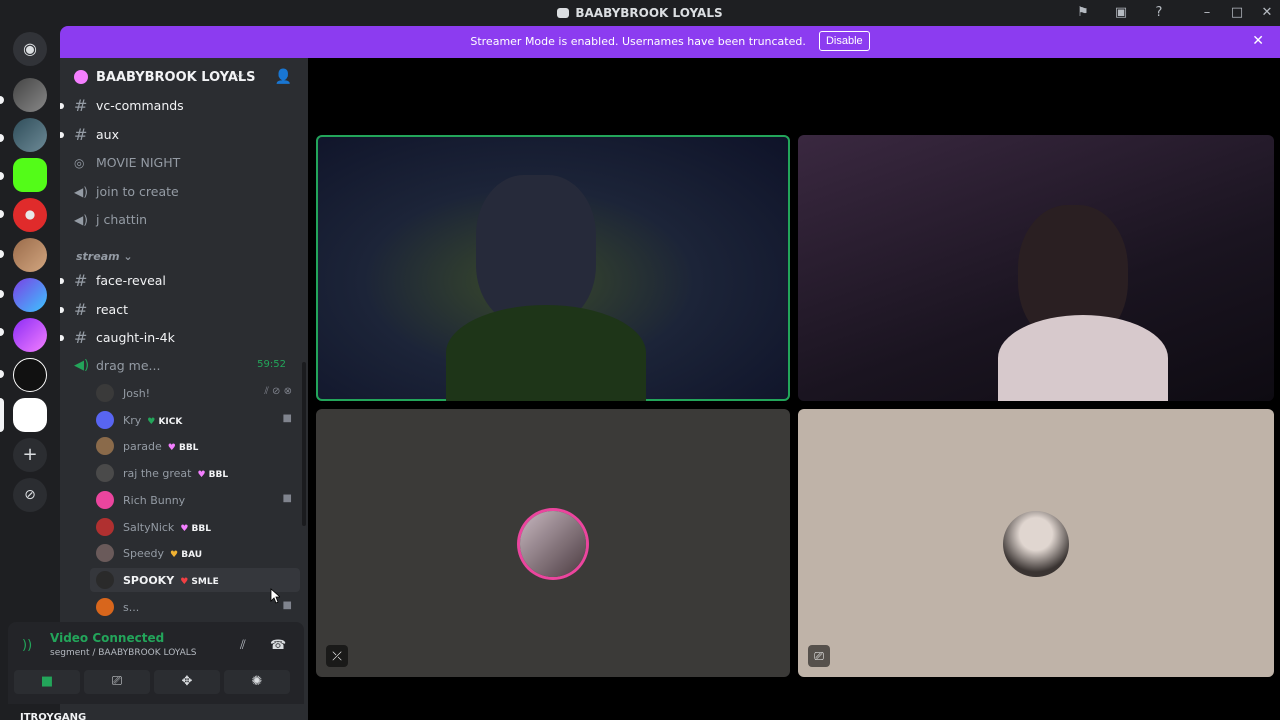  I want to click on server-tag: ♥ BAU, so click(186, 555).